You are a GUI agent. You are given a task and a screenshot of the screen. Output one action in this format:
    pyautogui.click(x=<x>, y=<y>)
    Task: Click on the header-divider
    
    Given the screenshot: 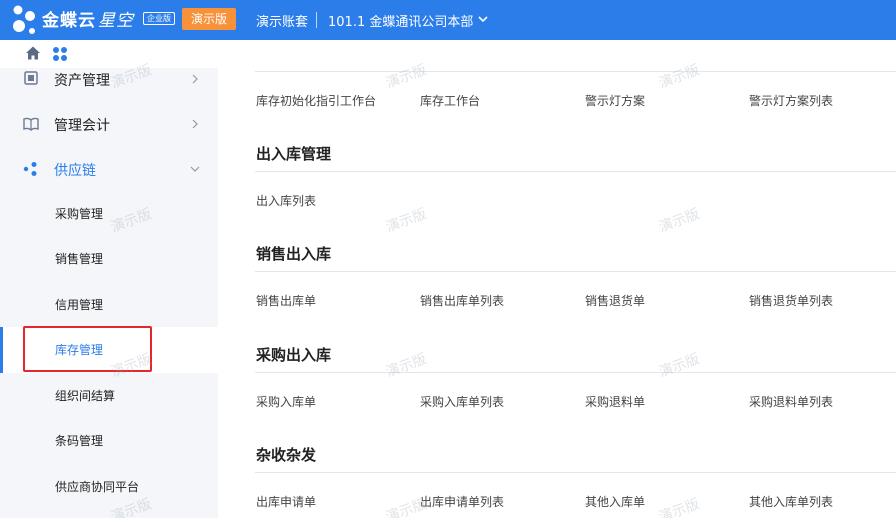 What is the action you would take?
    pyautogui.click(x=316, y=20)
    